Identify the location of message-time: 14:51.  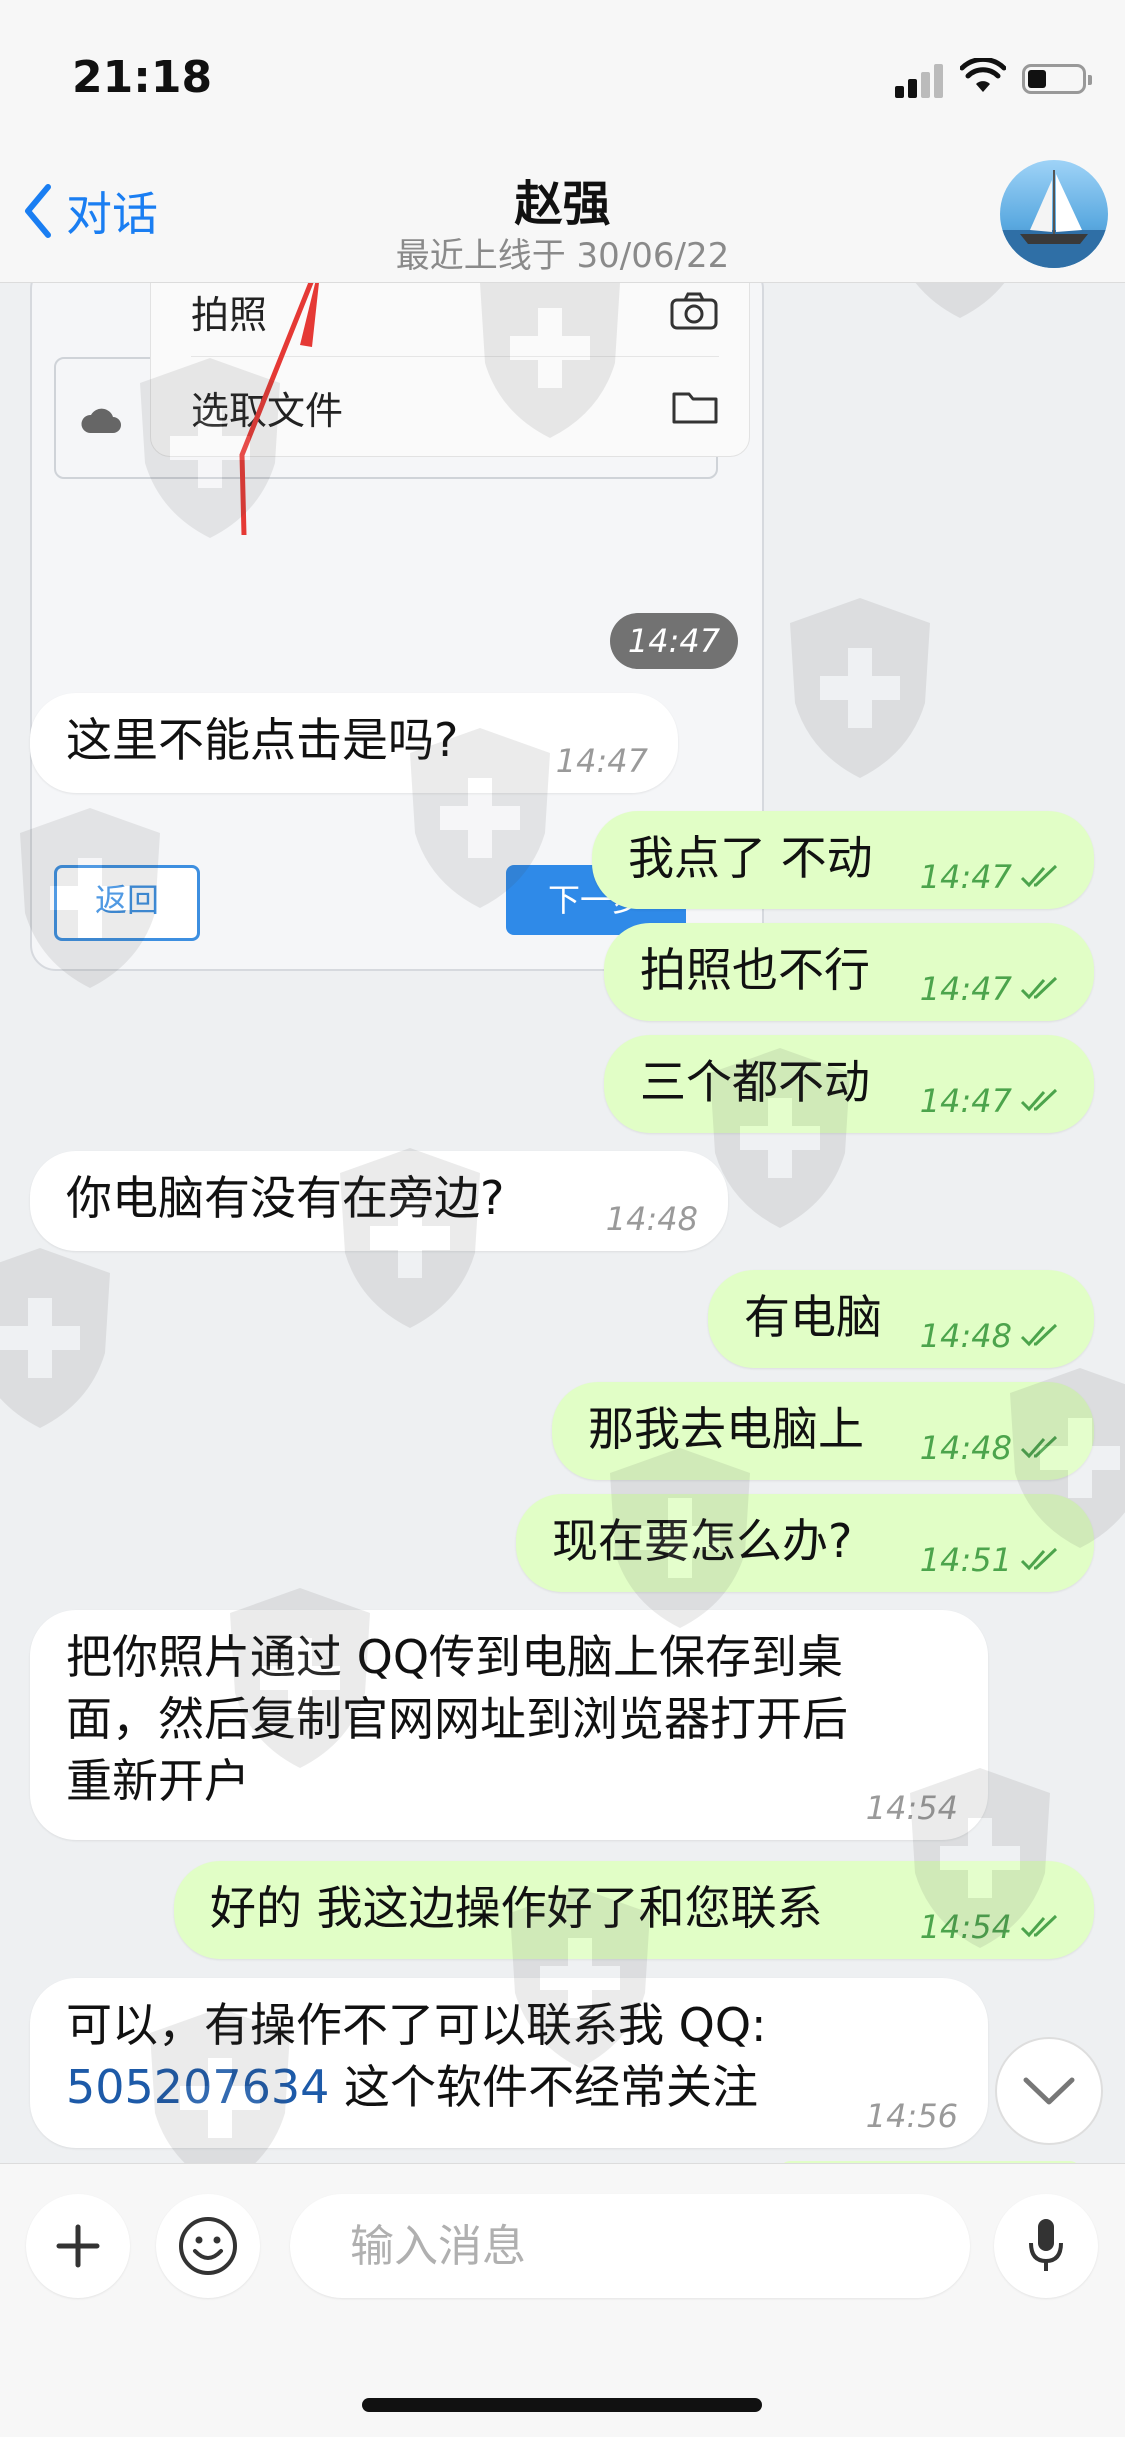
(965, 1560).